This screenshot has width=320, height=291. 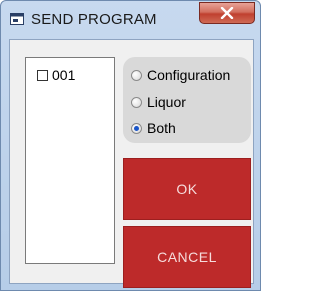 What do you see at coordinates (166, 102) in the screenshot?
I see `liquor-label: Liquor` at bounding box center [166, 102].